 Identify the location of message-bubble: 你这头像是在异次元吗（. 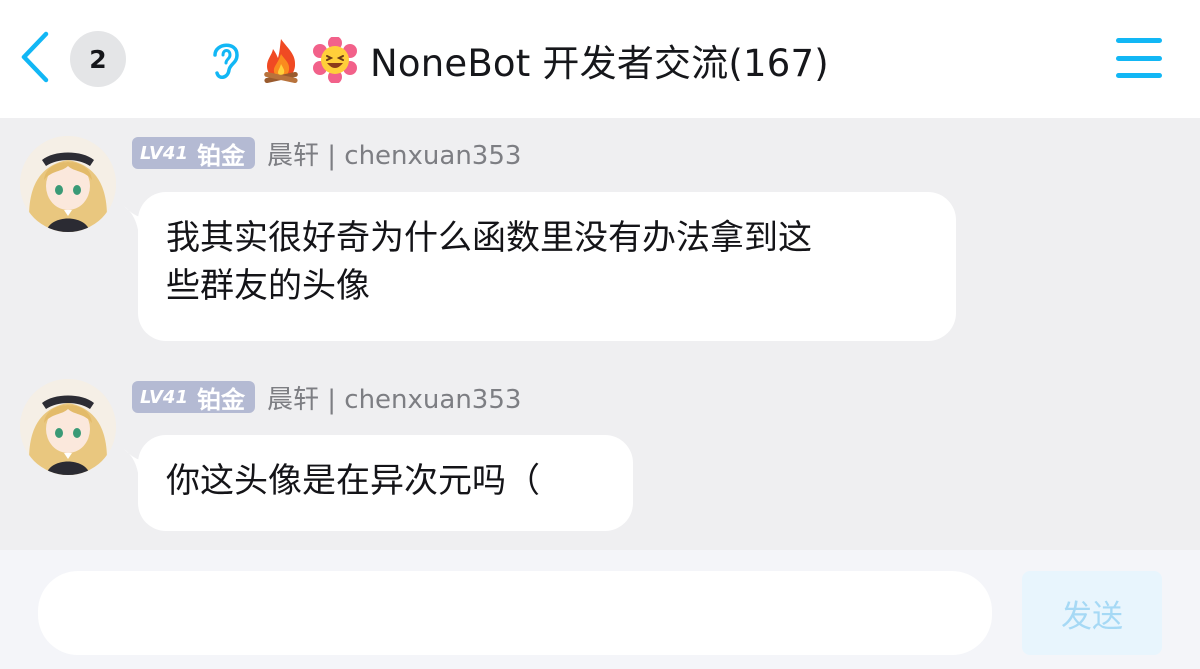
(385, 483).